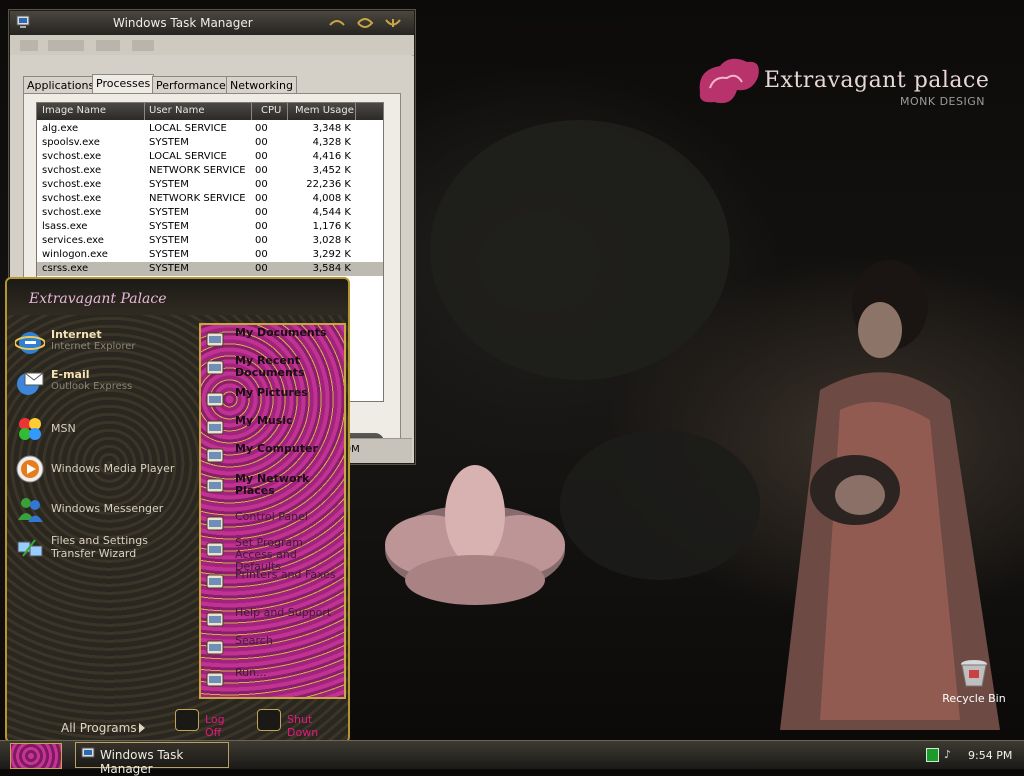 Image resolution: width=1024 pixels, height=776 pixels. What do you see at coordinates (36, 756) in the screenshot?
I see `start-button` at bounding box center [36, 756].